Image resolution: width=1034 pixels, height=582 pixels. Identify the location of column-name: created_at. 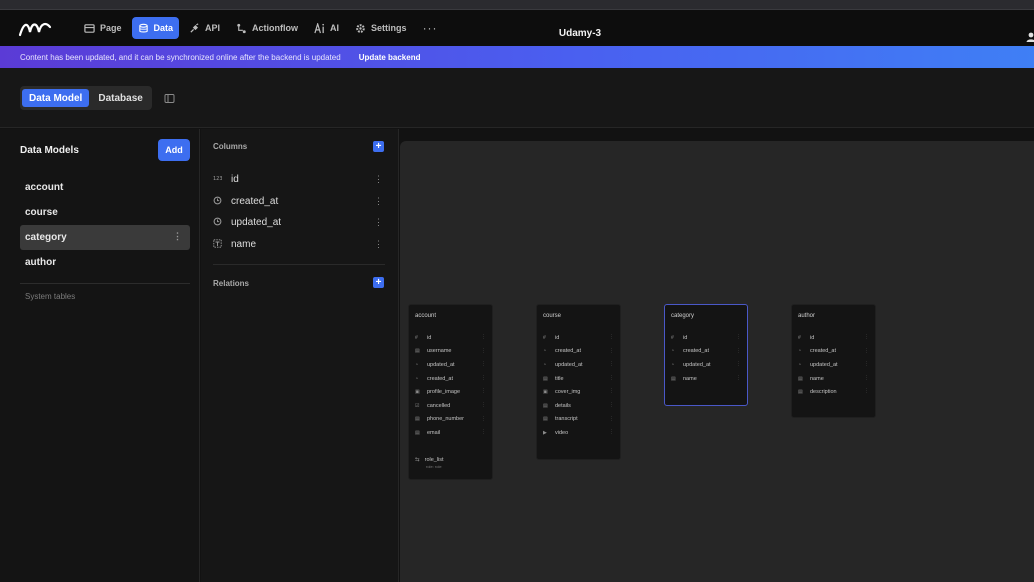
(255, 201).